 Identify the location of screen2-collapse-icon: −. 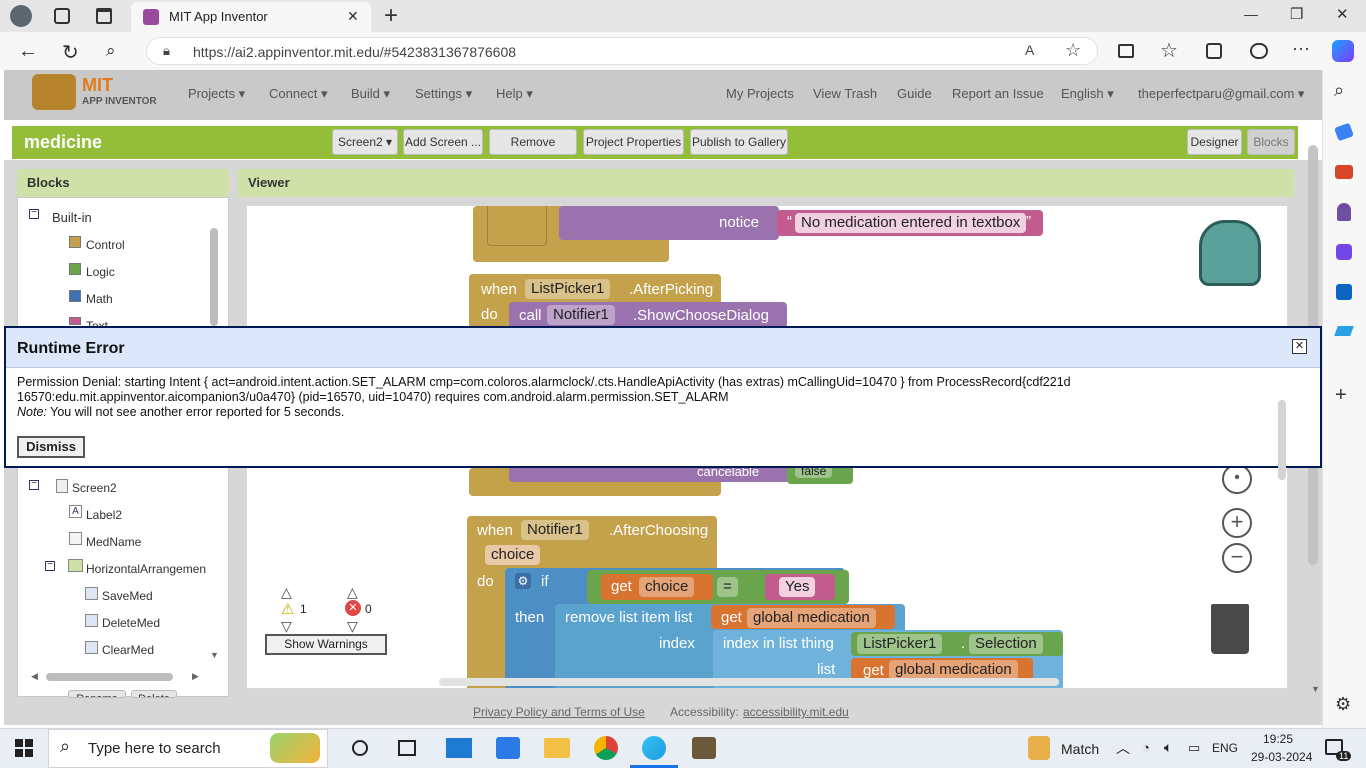
(34, 484).